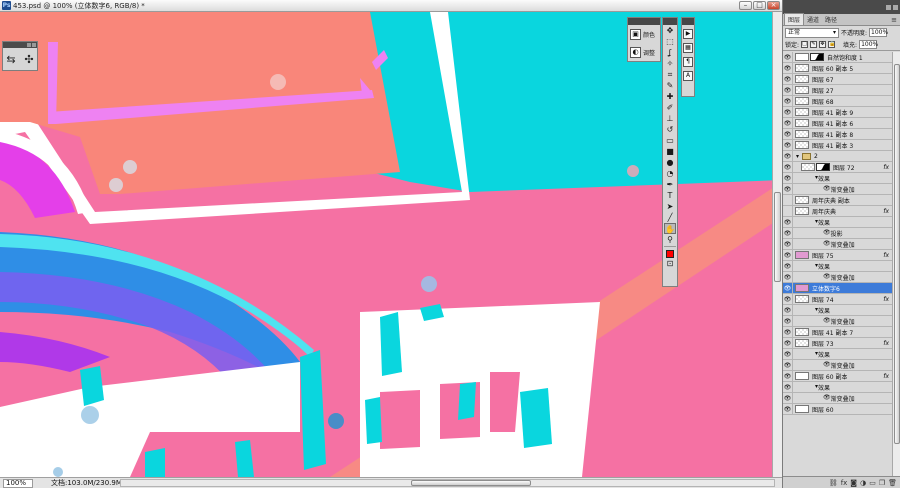  What do you see at coordinates (670, 74) in the screenshot?
I see `crop-tool-icon: ⌗` at bounding box center [670, 74].